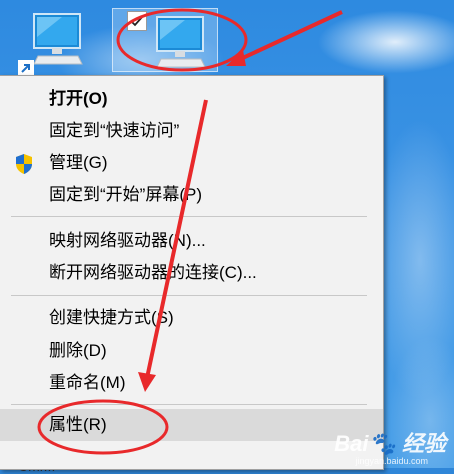  I want to click on menu-item-label: 属性(R), so click(78, 424).